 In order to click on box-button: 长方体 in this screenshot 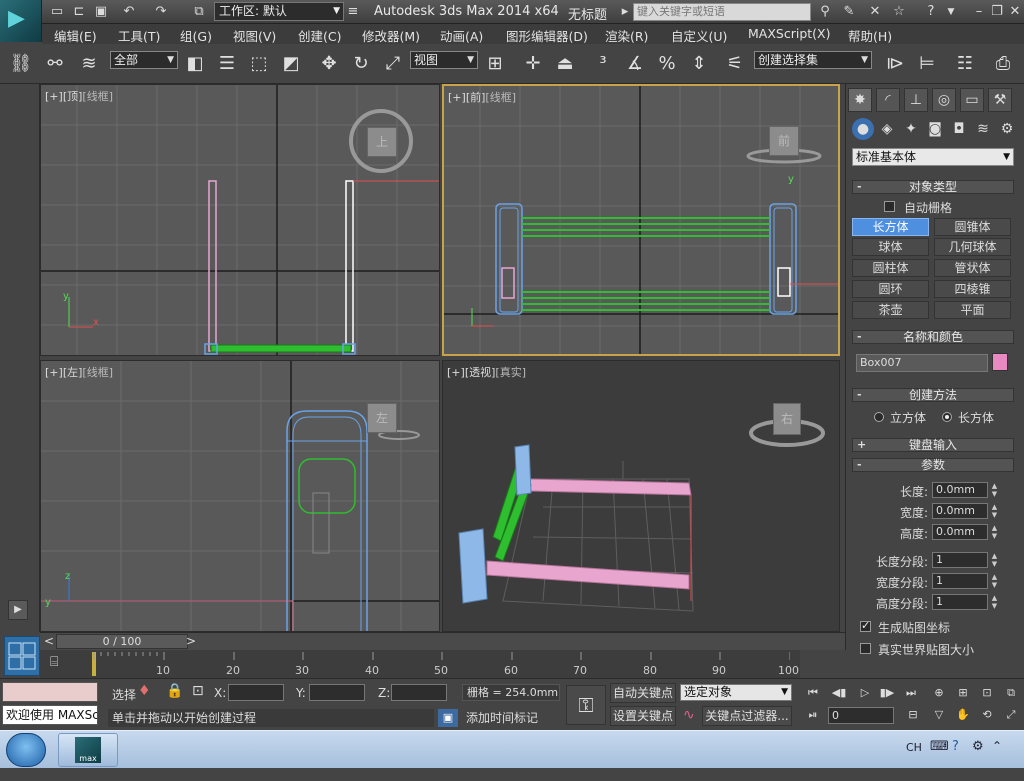, I will do `click(890, 227)`.